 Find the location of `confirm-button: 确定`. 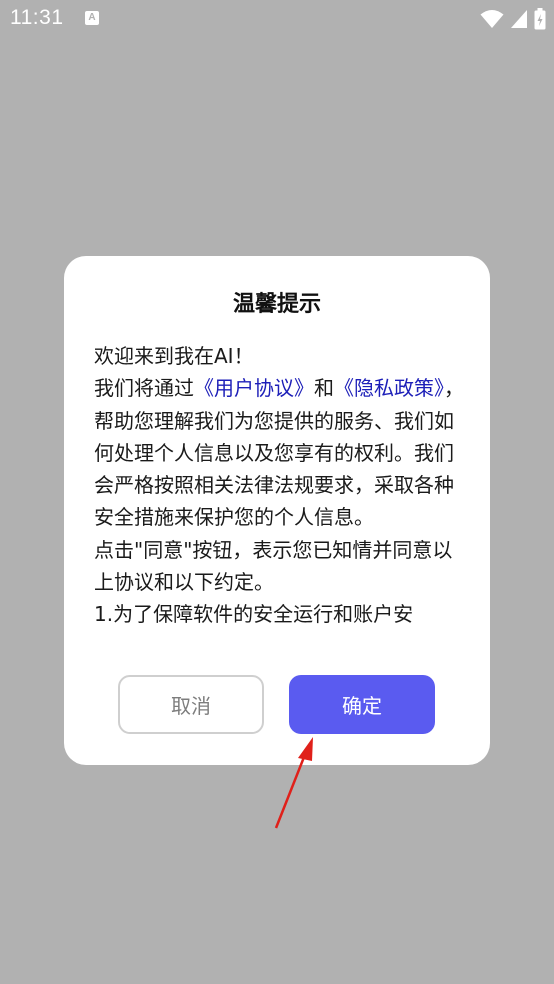

confirm-button: 确定 is located at coordinates (362, 704).